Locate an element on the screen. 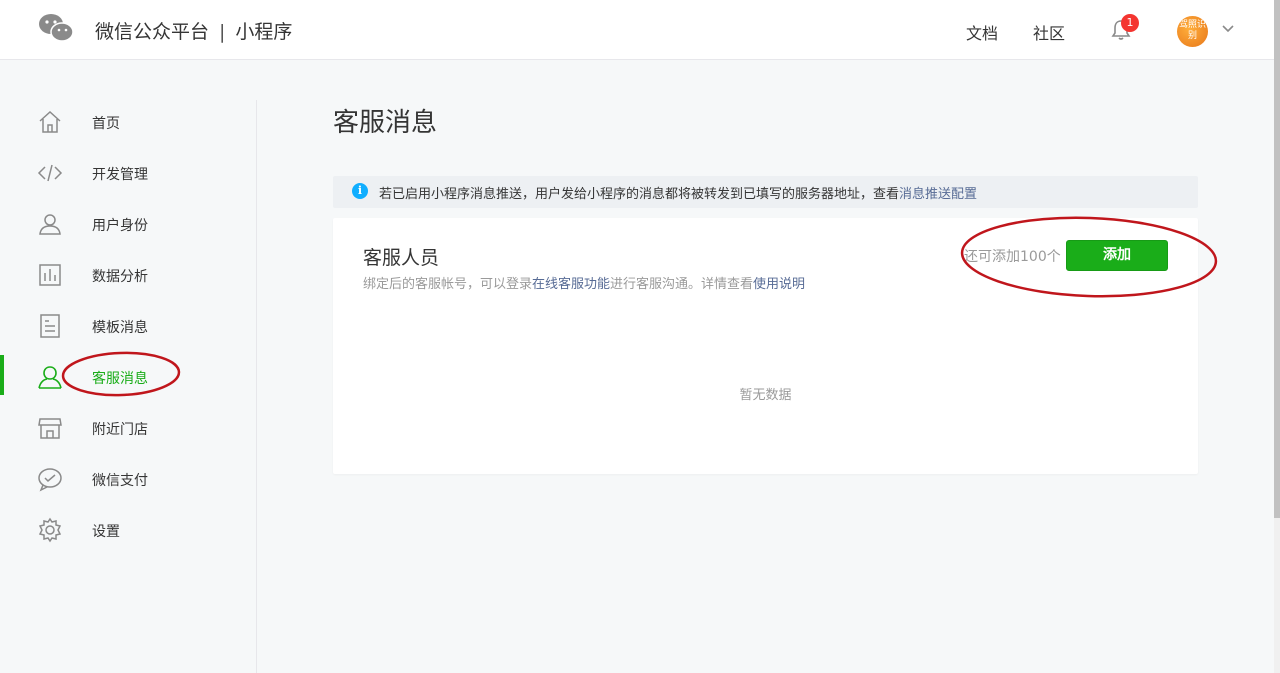 Image resolution: width=1280 pixels, height=673 pixels. page-scrollbar is located at coordinates (1277, 336).